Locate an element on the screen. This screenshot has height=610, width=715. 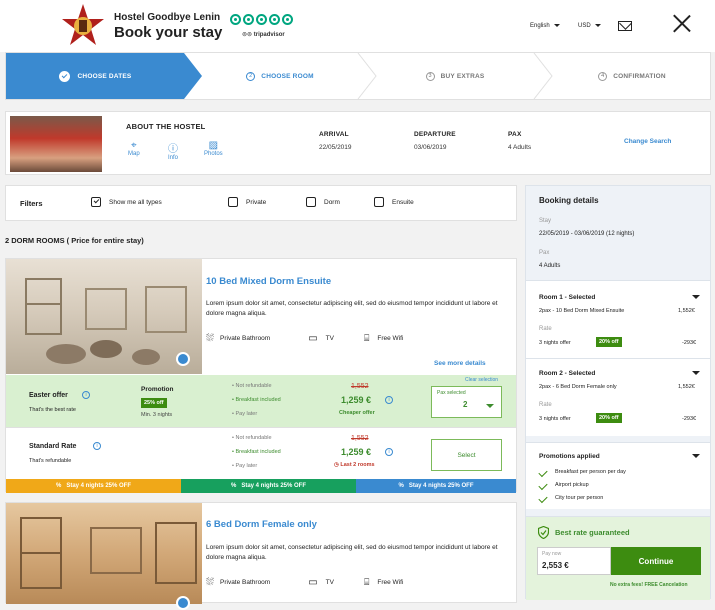
offer-name: Easter offer is located at coordinates (48, 395).